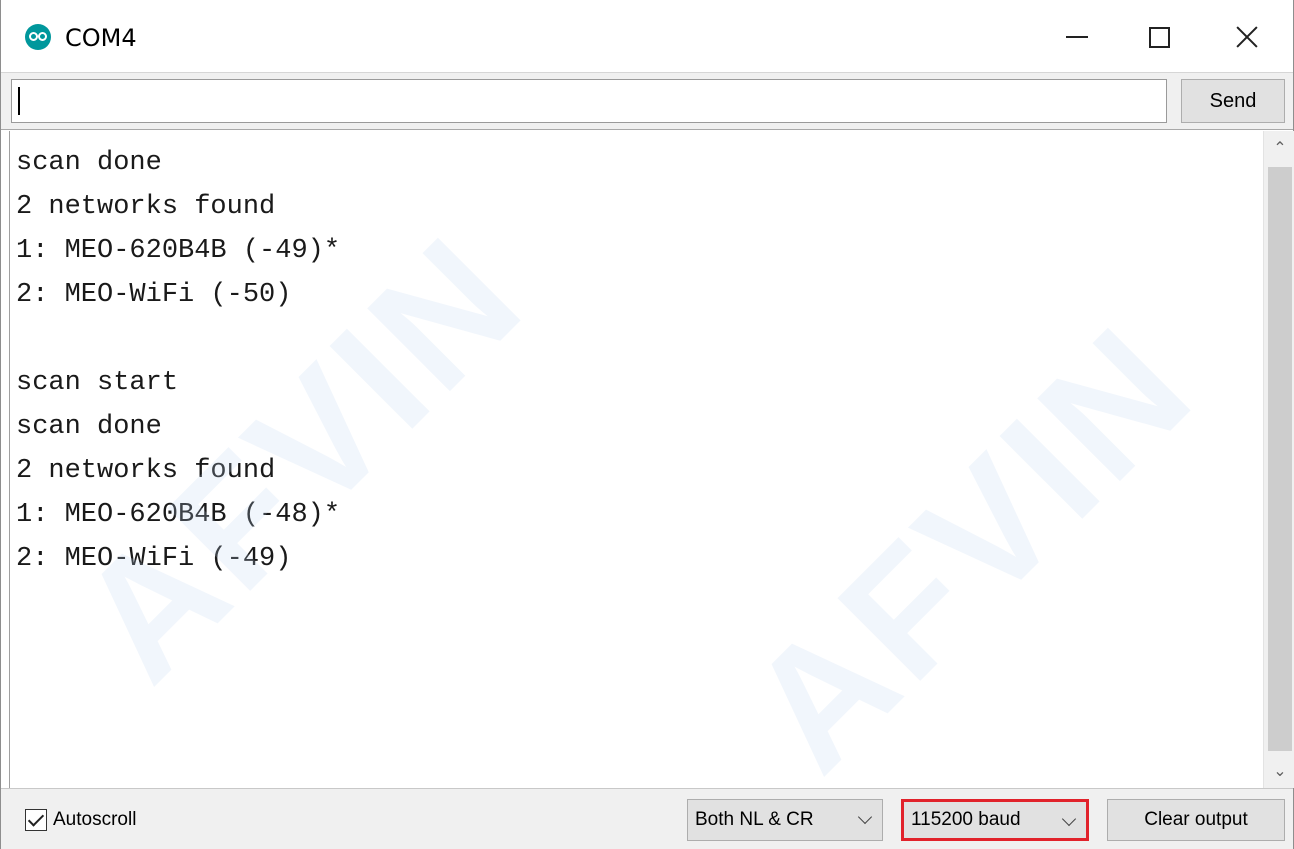  I want to click on line-ending-select: Both NL & CR, so click(785, 820).